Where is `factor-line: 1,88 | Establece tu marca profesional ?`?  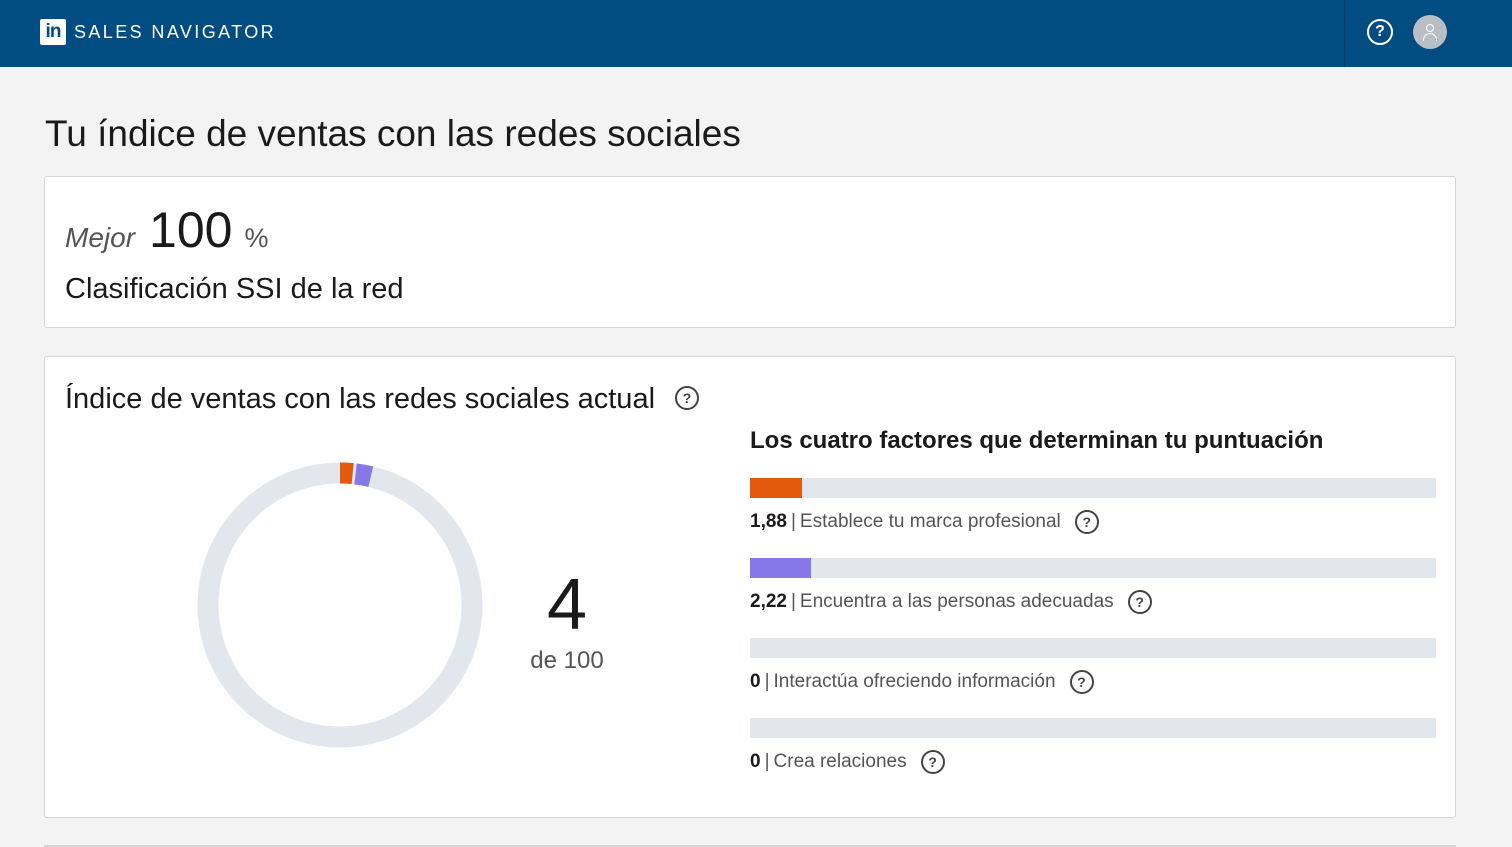 factor-line: 1,88 | Establece tu marca profesional ? is located at coordinates (924, 522).